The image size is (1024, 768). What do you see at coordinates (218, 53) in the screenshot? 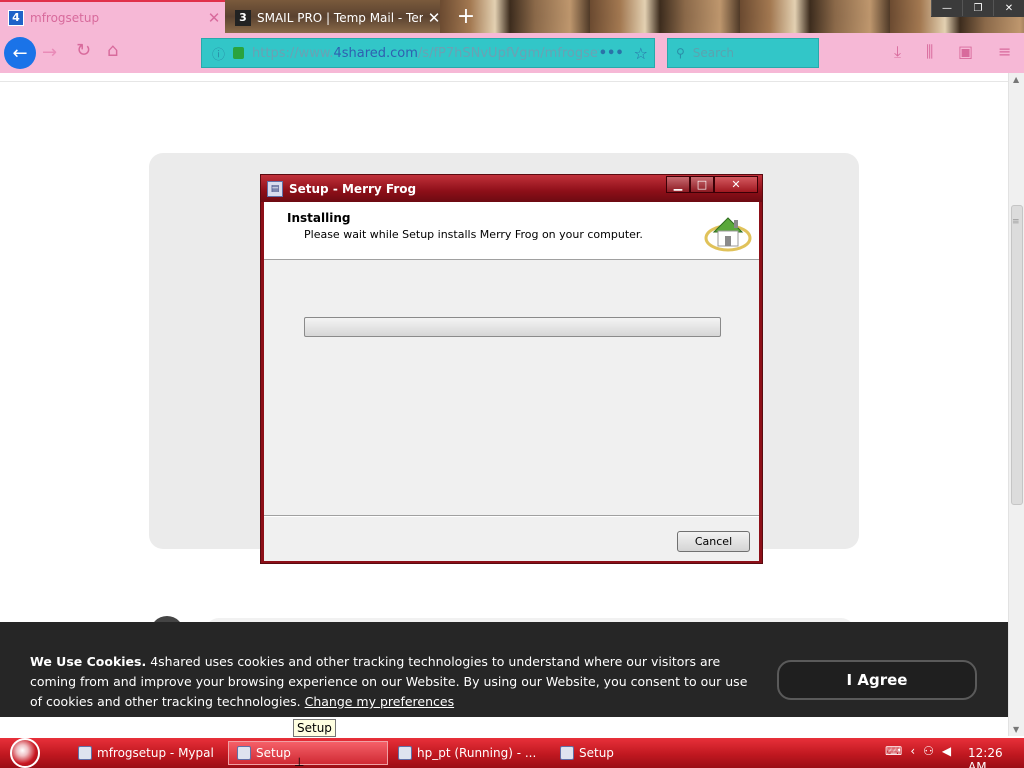
I see `info-icon: ⓘ` at bounding box center [218, 53].